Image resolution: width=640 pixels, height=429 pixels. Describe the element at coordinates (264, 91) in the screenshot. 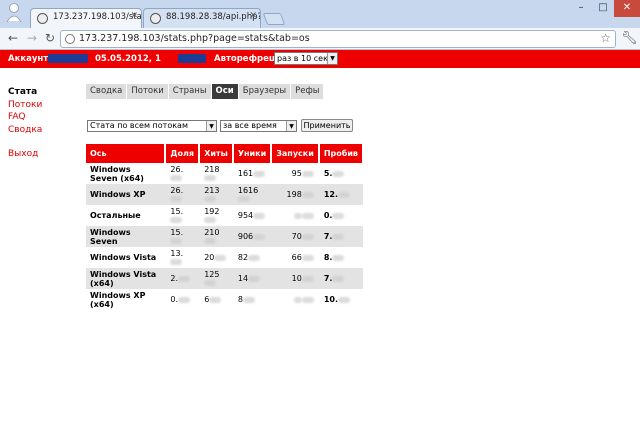

I see `tab-browsers: Браузеры` at that location.